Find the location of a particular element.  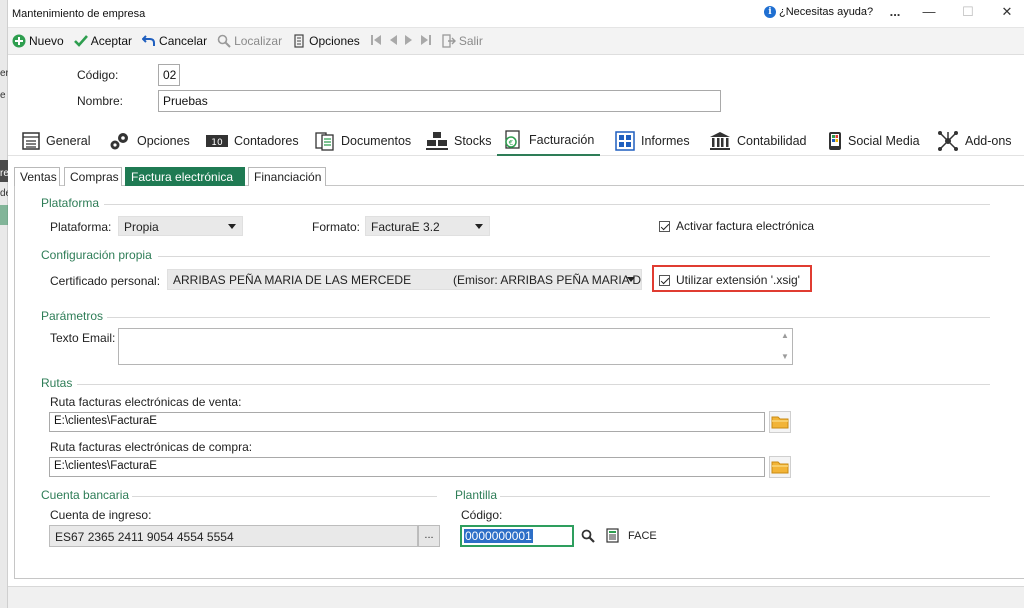

last-record-icon is located at coordinates (426, 41).